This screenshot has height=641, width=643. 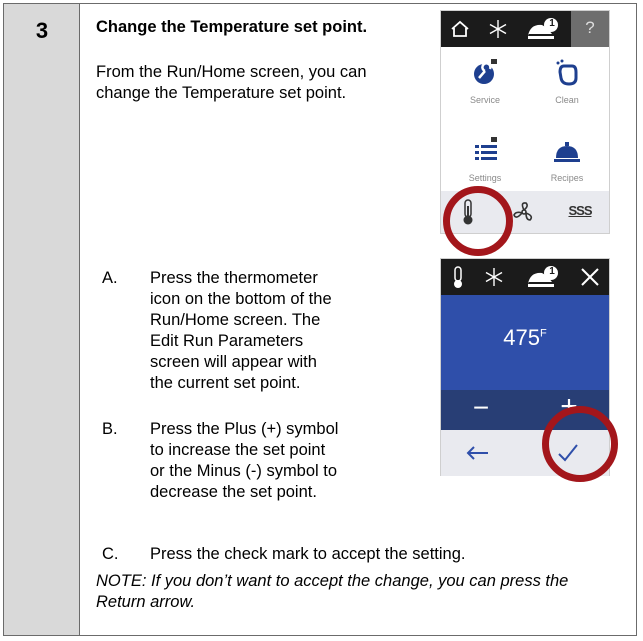 What do you see at coordinates (110, 278) in the screenshot?
I see `list-item-letter: A.` at bounding box center [110, 278].